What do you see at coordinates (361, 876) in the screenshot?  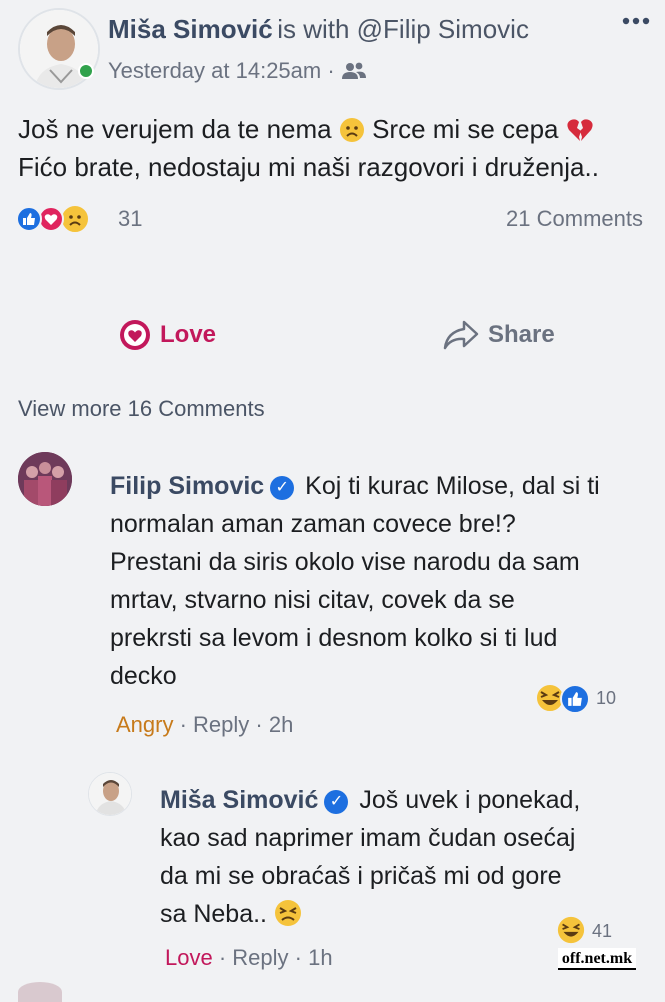 I see `comment-text-line: da mi se obraćaš i pričaš mi od gore` at bounding box center [361, 876].